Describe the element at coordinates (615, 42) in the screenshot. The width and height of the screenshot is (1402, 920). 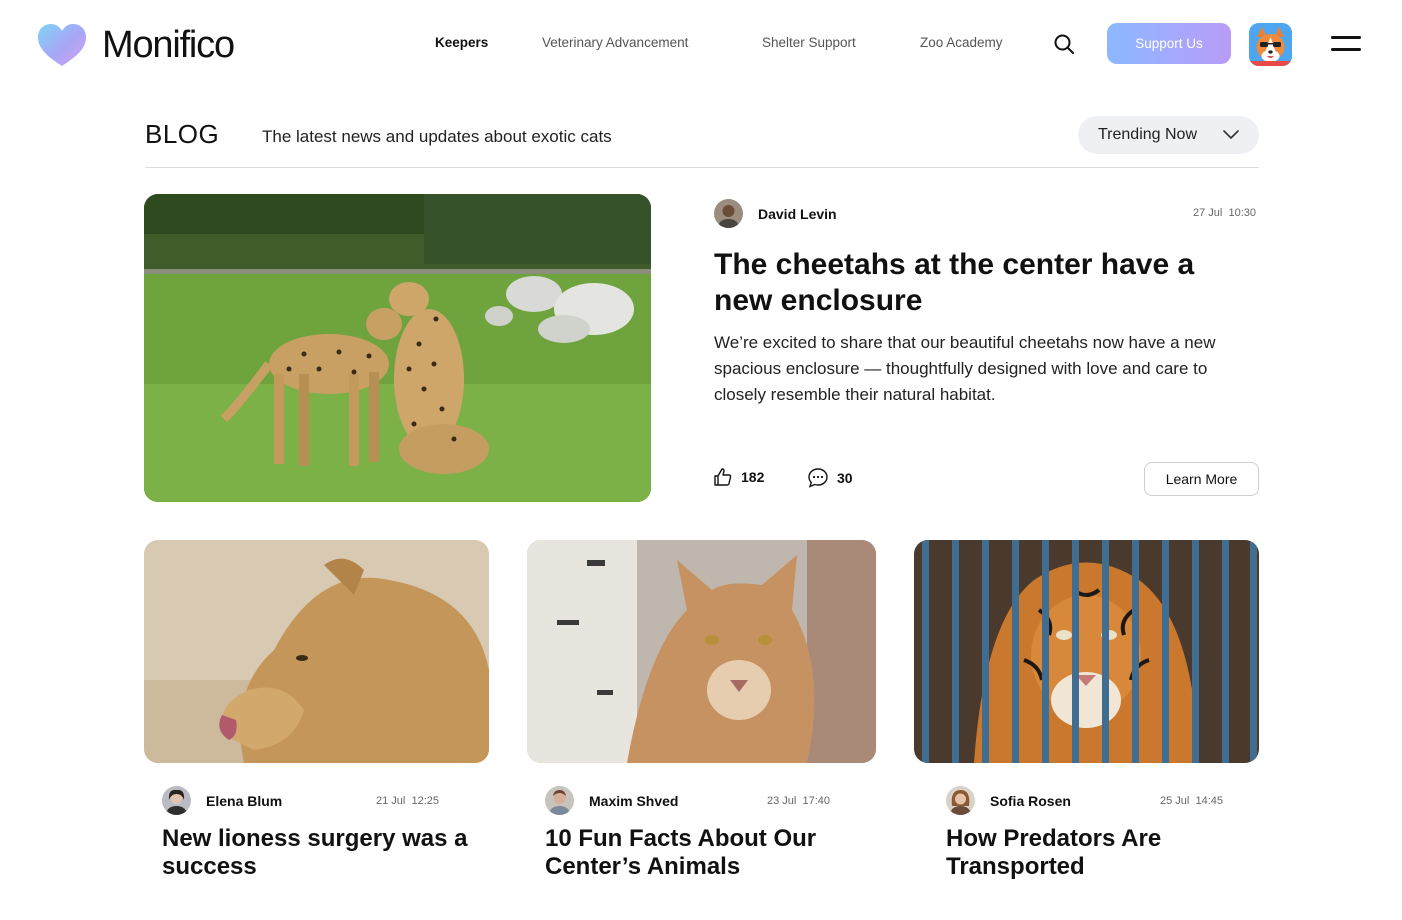
I see `nav-item-veterinary-advancement: Veterinary Advancement` at that location.